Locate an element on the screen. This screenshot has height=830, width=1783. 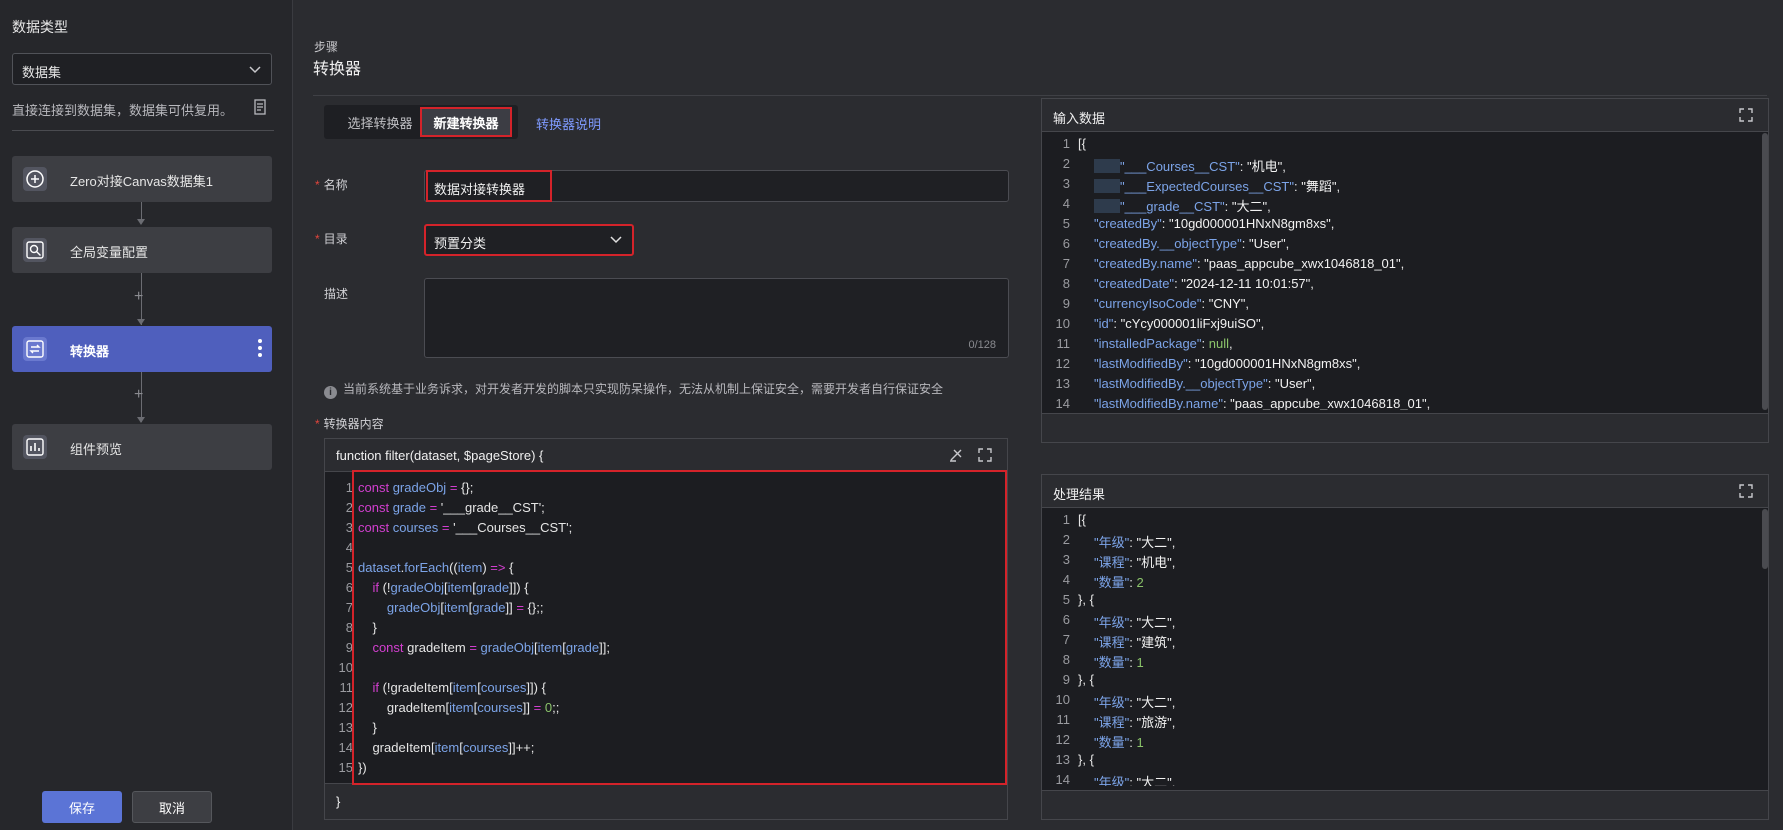
converter-doc-link: 转换器说明 is located at coordinates (568, 123).